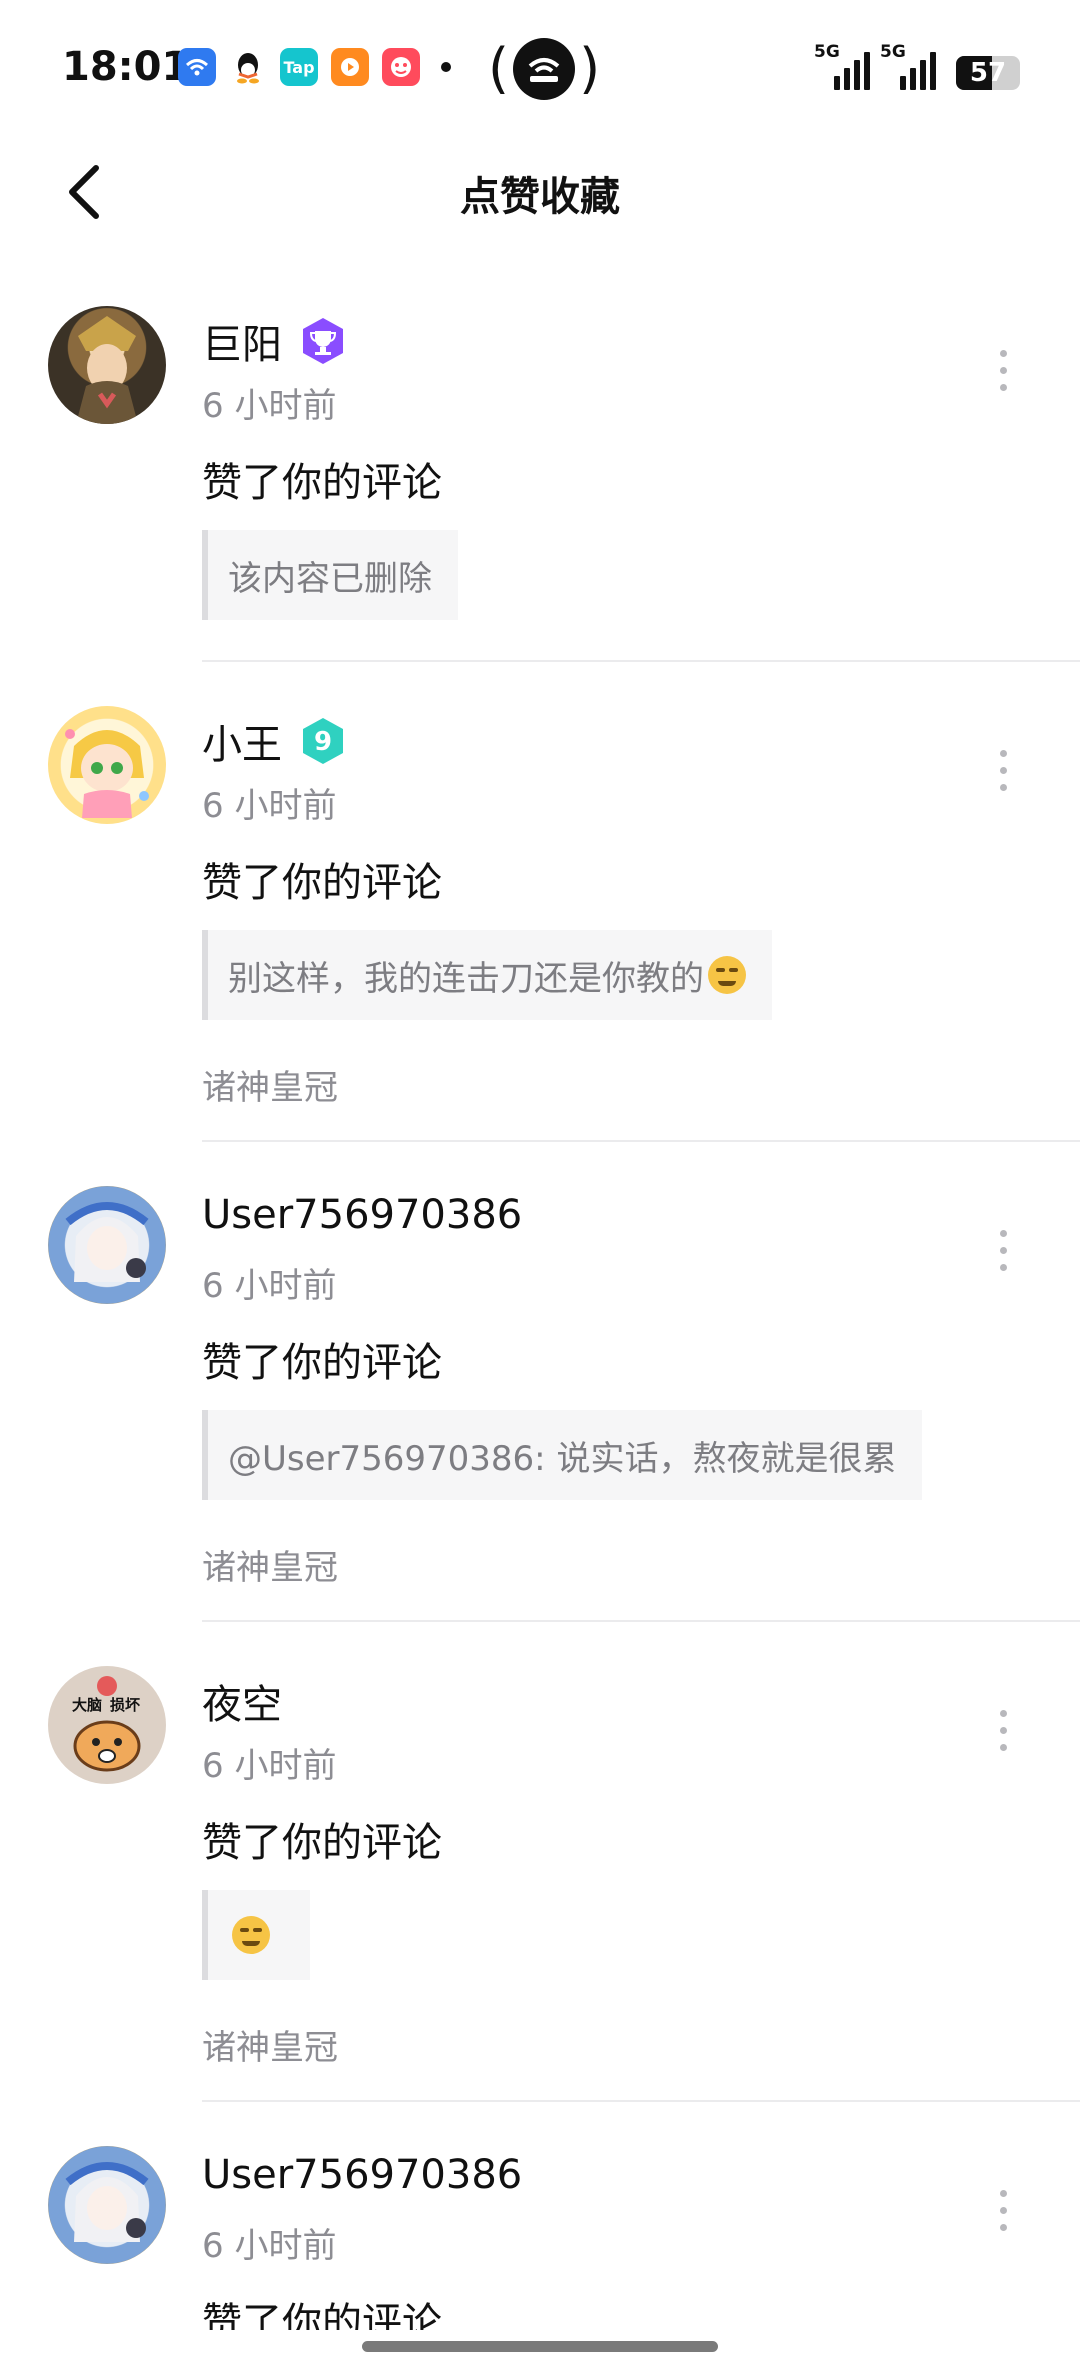 The width and height of the screenshot is (1080, 2377). I want to click on status-bar: 18:01 Tap ( ) 5G 5G 57, so click(540, 70).